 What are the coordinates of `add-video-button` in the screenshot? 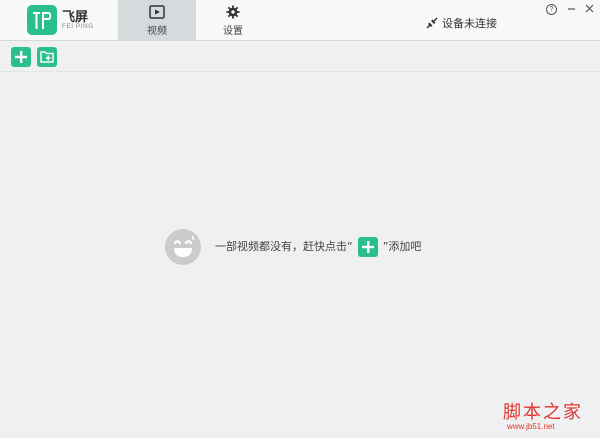 It's located at (21, 57).